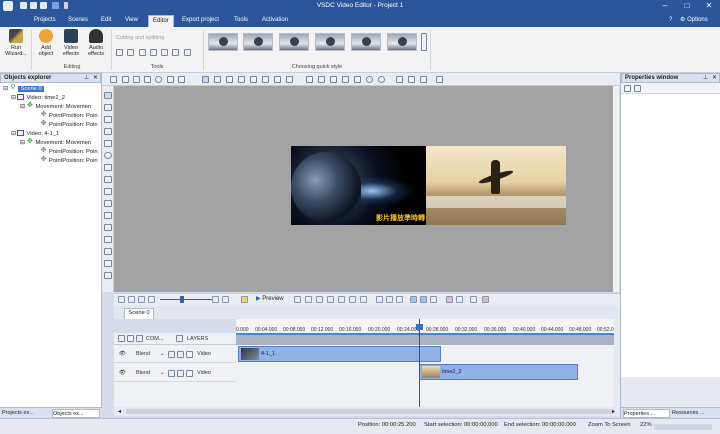 This screenshot has width=720, height=434. Describe the element at coordinates (289, 79) in the screenshot. I see `distribute-icon` at that location.